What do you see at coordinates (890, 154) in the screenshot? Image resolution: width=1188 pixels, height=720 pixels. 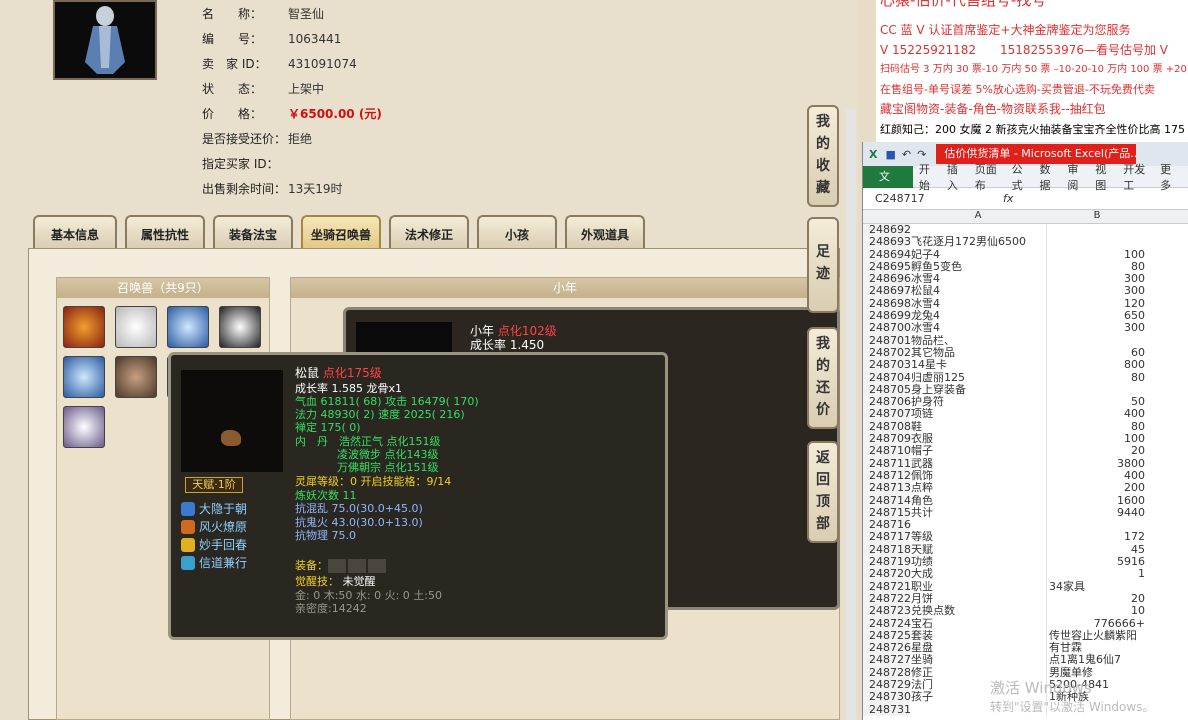 I see `save-icon: ■` at bounding box center [890, 154].